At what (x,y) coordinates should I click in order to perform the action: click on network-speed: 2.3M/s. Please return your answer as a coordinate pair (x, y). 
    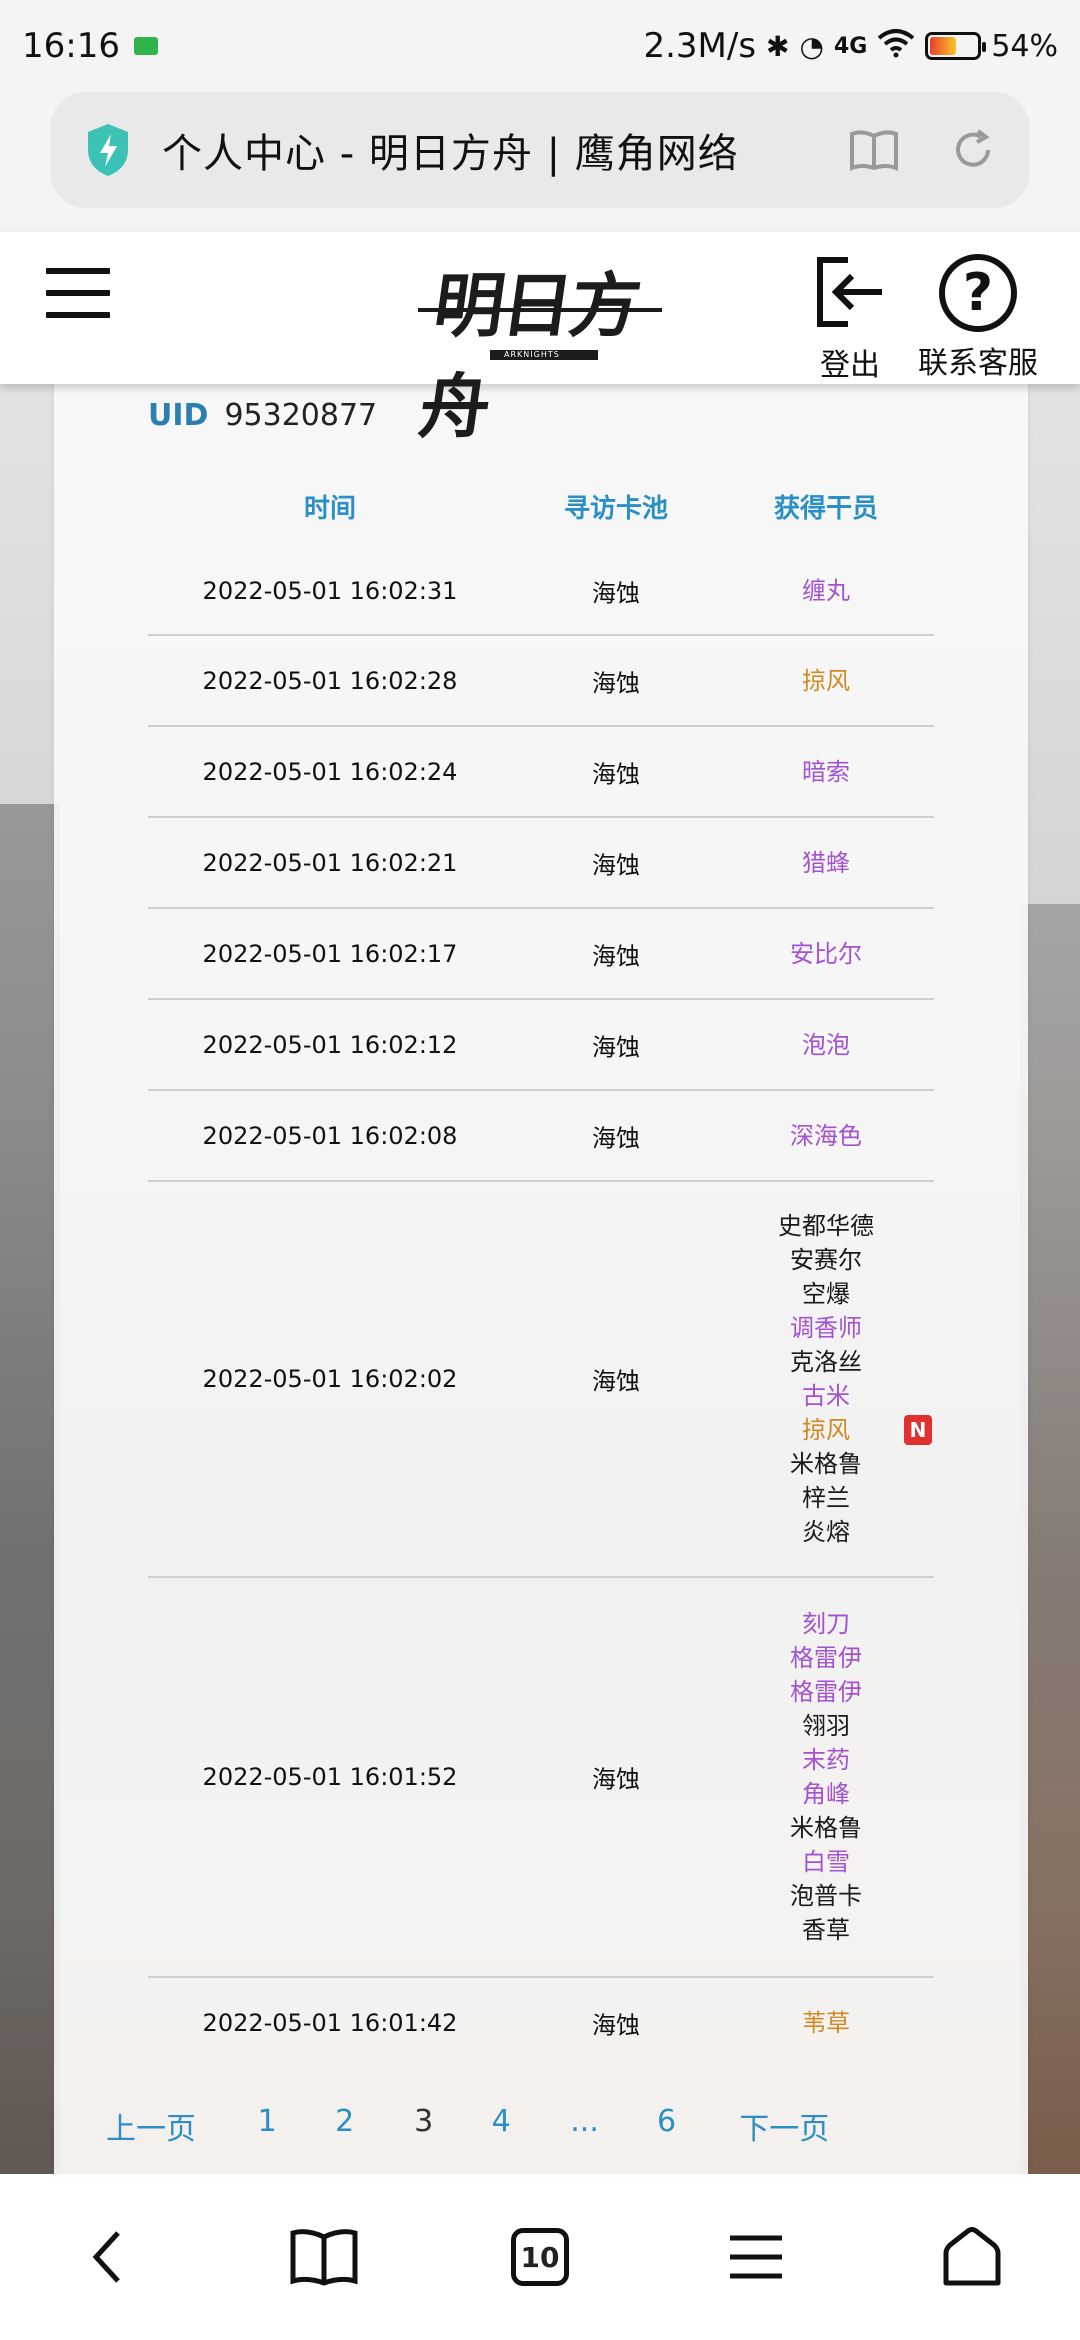
    Looking at the image, I should click on (700, 46).